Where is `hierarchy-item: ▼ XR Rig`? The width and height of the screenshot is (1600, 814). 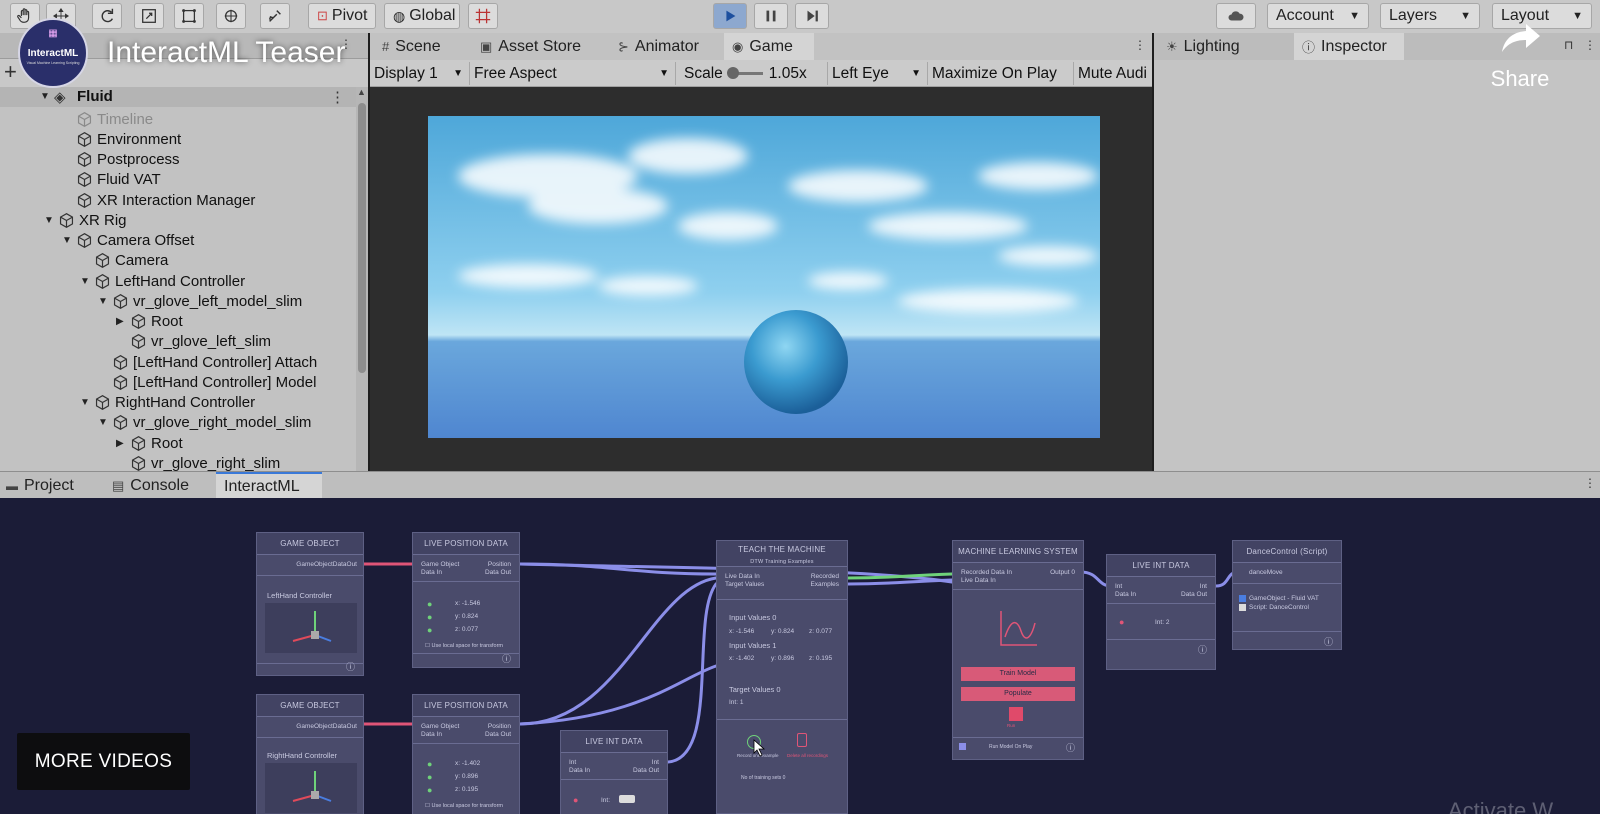
hierarchy-item: ▼ XR Rig is located at coordinates (85, 220).